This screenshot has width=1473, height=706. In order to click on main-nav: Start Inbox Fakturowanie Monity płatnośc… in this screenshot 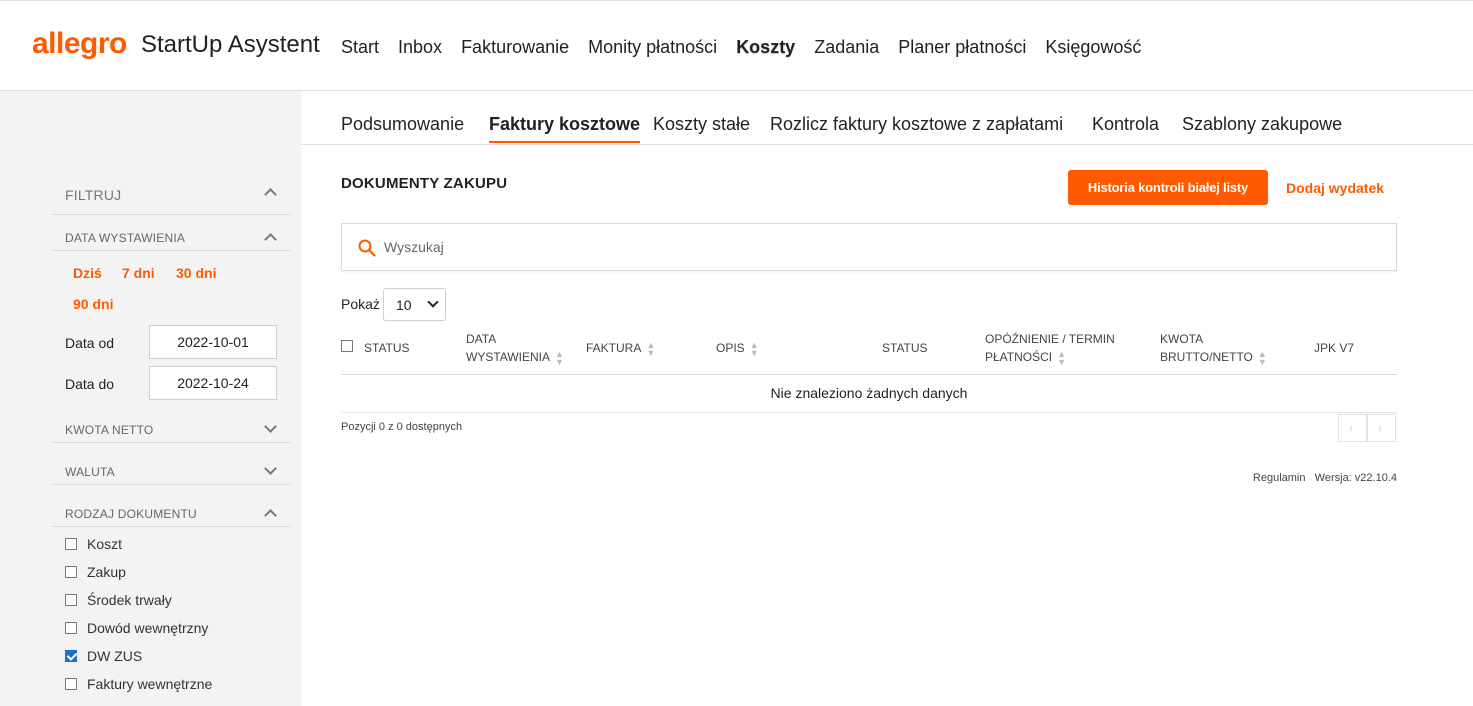, I will do `click(750, 47)`.